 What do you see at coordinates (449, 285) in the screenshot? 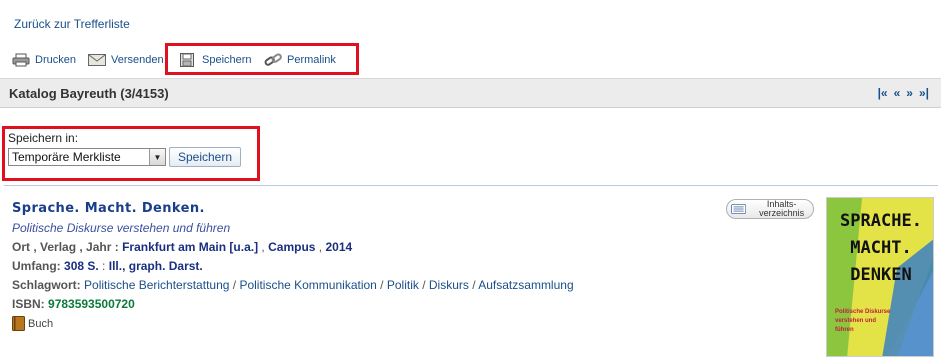
I see `subject-link: Diskurs` at bounding box center [449, 285].